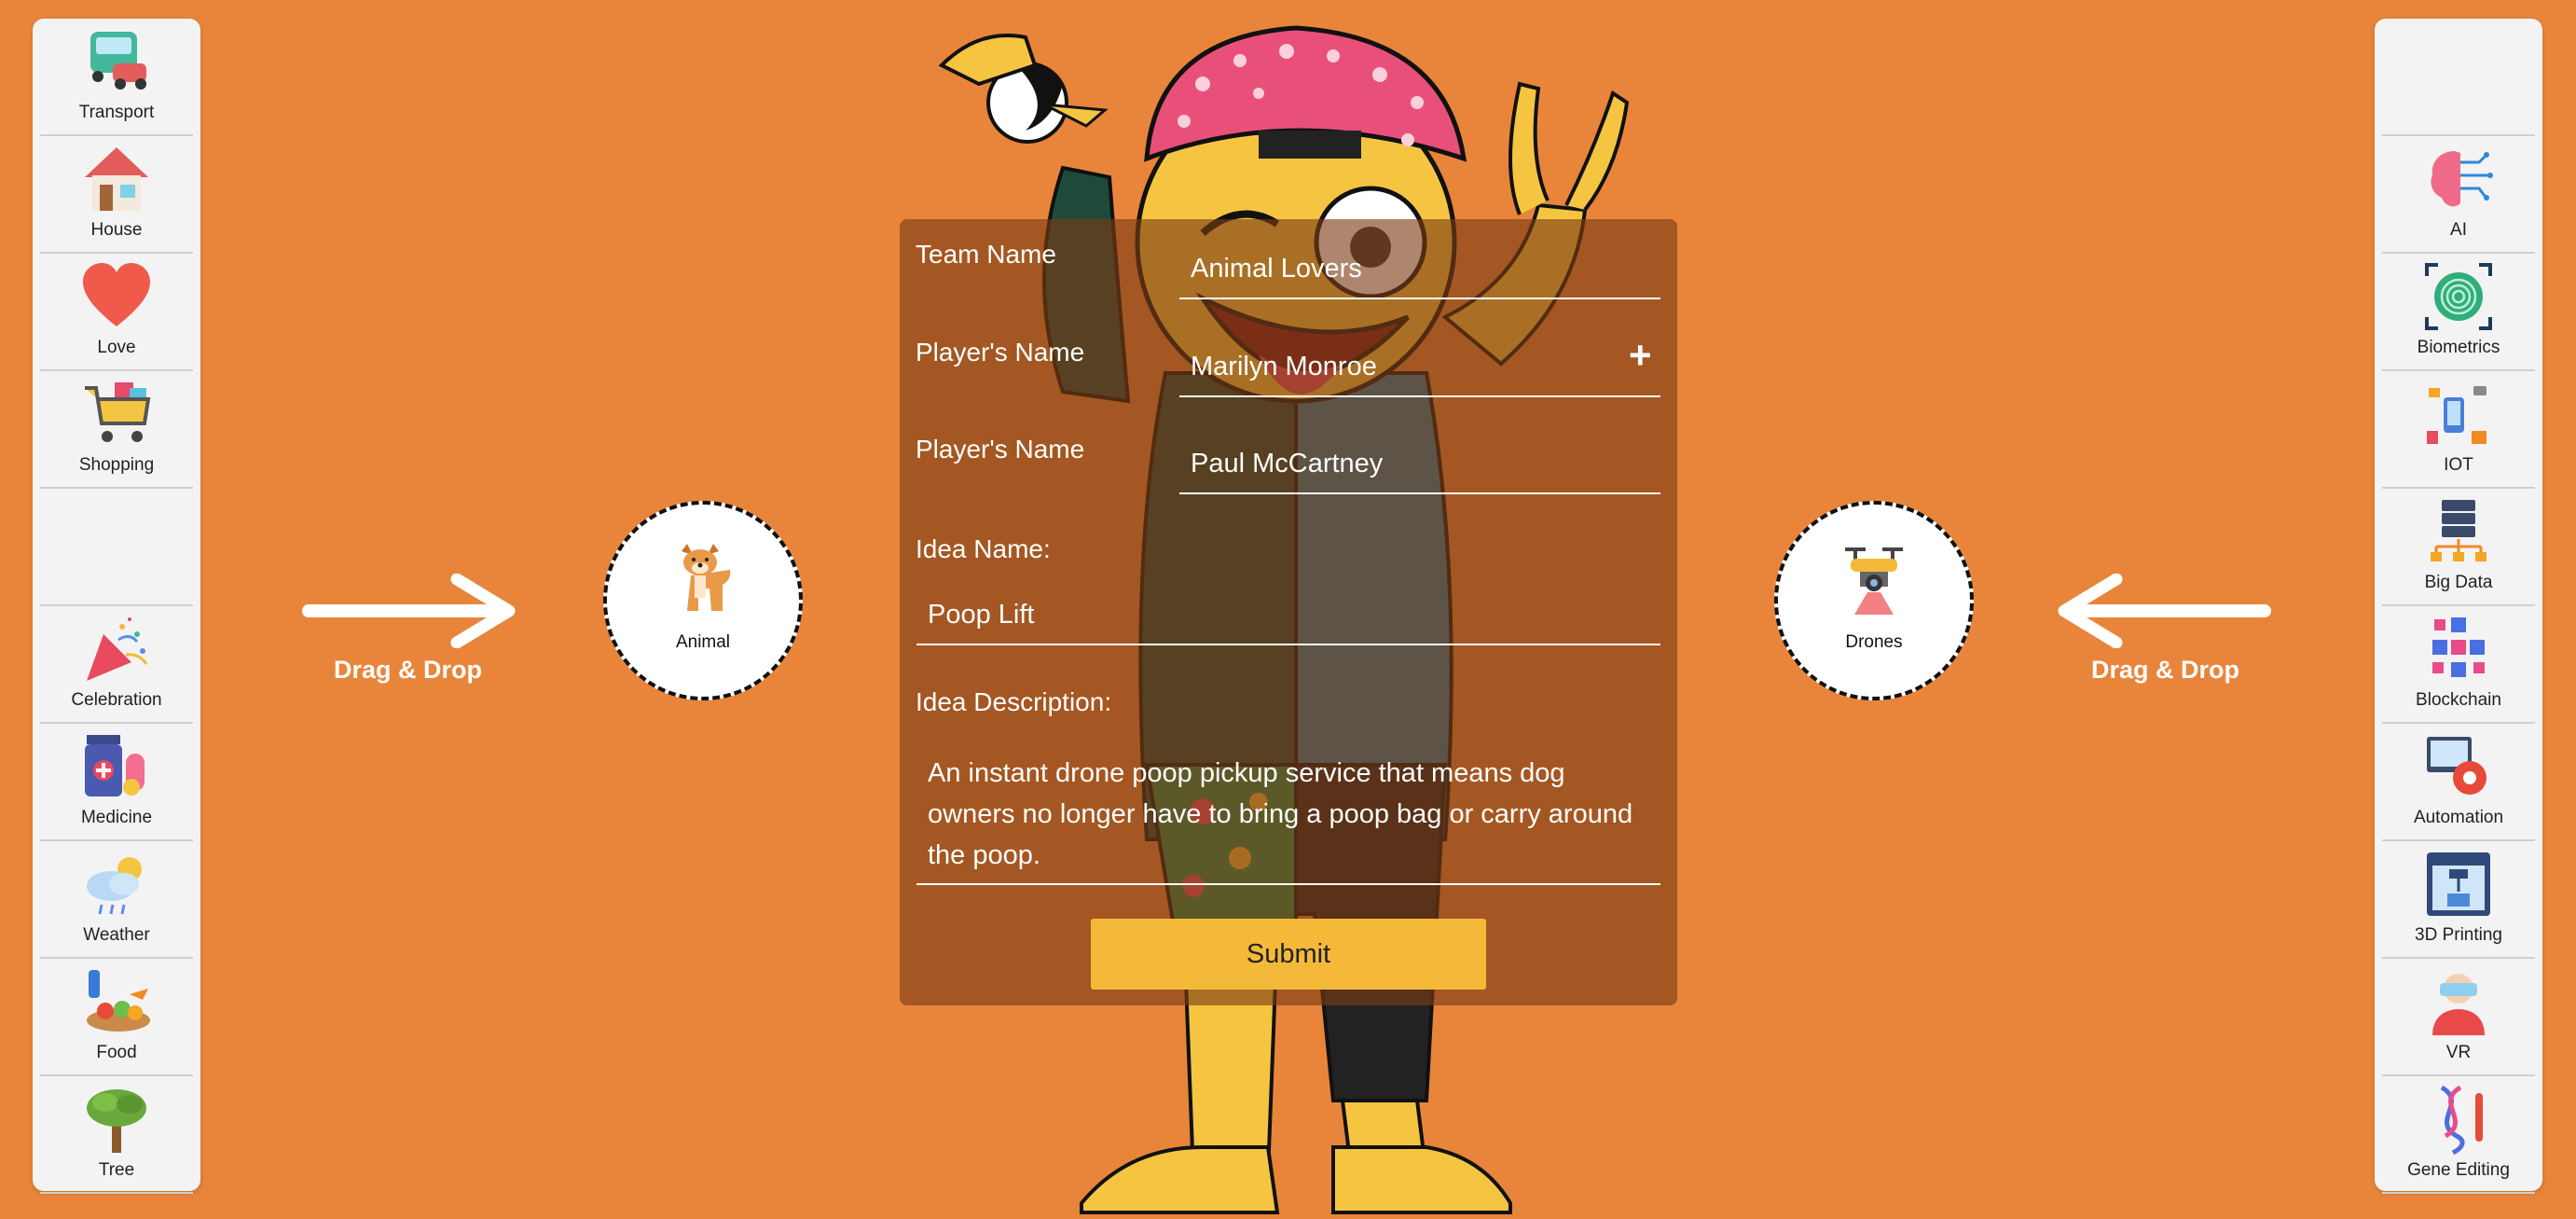 This screenshot has height=1219, width=2576. I want to click on player-name-value-2: Paul McCartney, so click(1287, 463).